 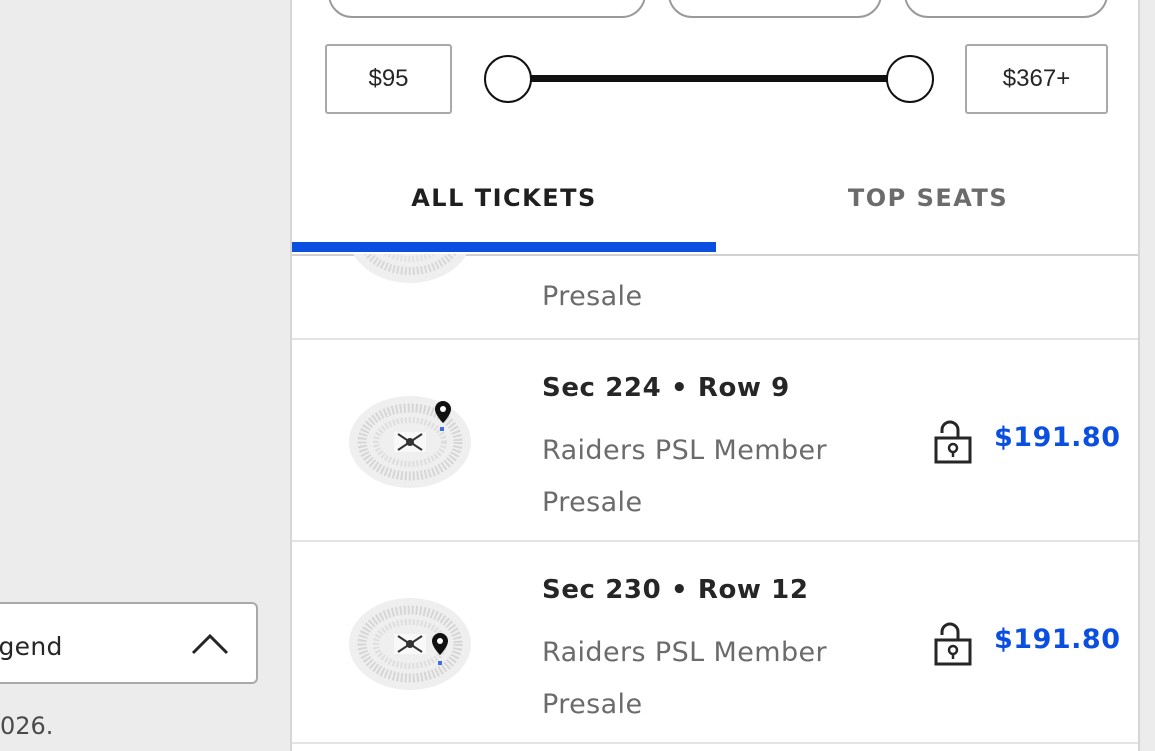 What do you see at coordinates (27, 726) in the screenshot?
I see `map-footer-text: 026.` at bounding box center [27, 726].